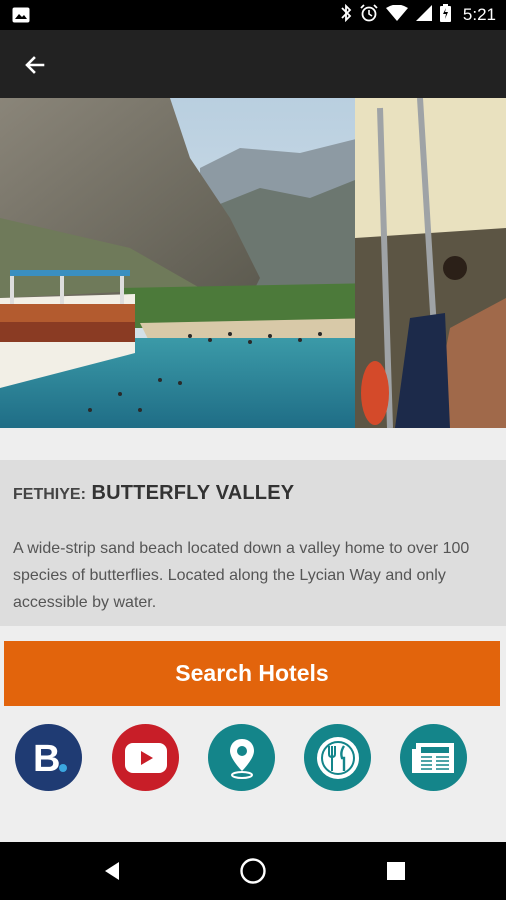 The height and width of the screenshot is (900, 506). I want to click on booking-icon: B, so click(50, 758).